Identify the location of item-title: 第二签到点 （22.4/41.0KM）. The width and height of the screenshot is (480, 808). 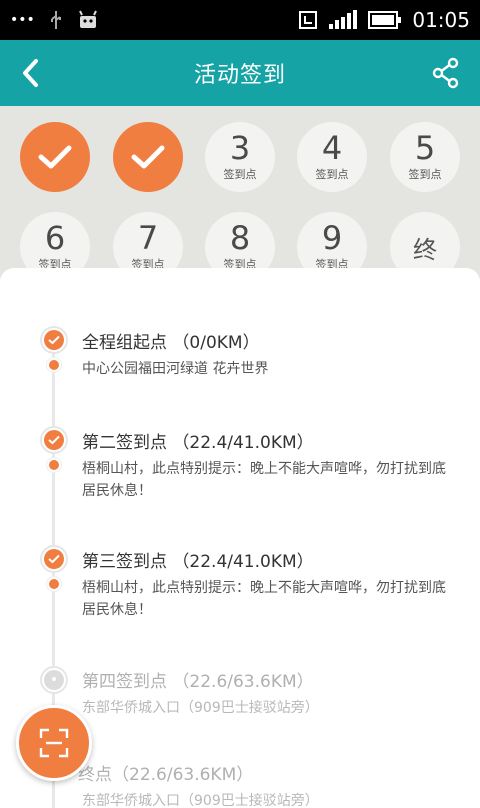
(198, 443).